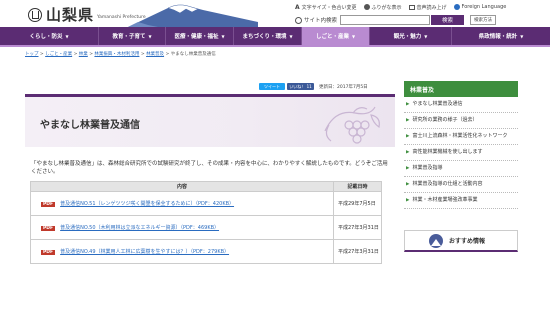 The image size is (550, 310). Describe the element at coordinates (144, 252) in the screenshot. I see `bulletin-link-49: 普及通信NO.49（林業用人工林に広葉樹を生やすには？）（PDF：279KB）` at that location.